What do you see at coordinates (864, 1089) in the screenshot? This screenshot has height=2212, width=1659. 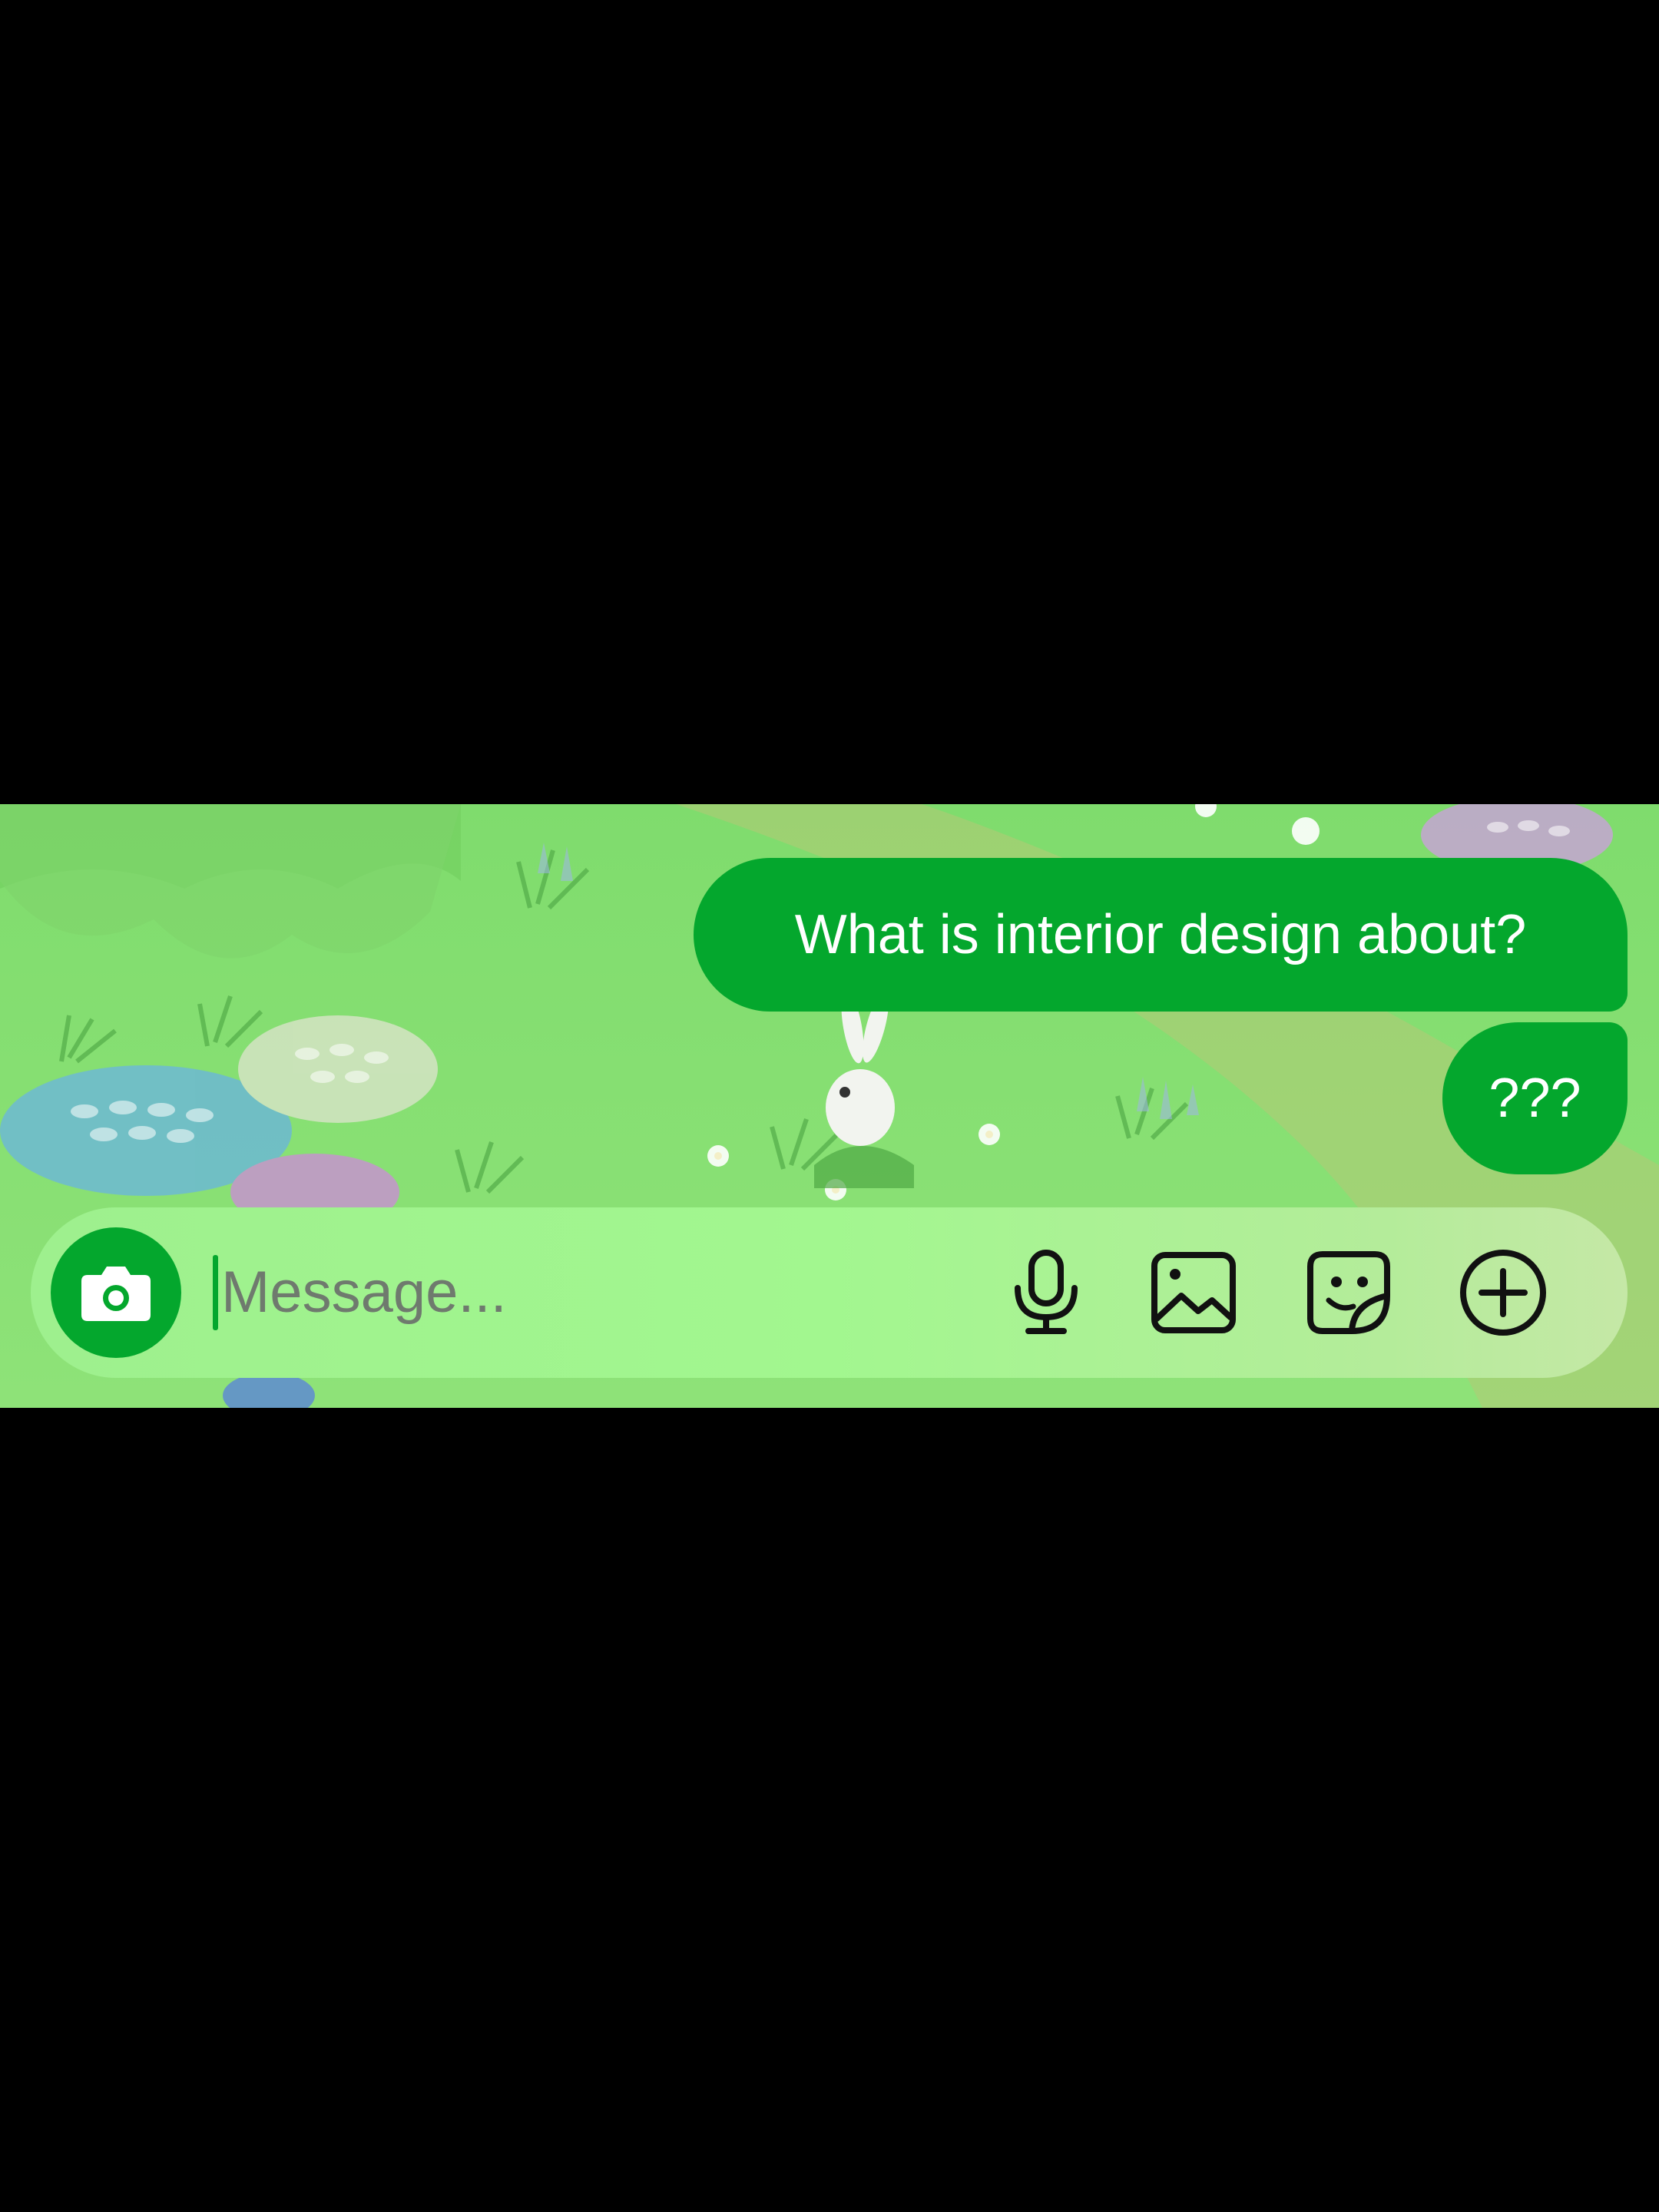 I see `bunny-illustration` at bounding box center [864, 1089].